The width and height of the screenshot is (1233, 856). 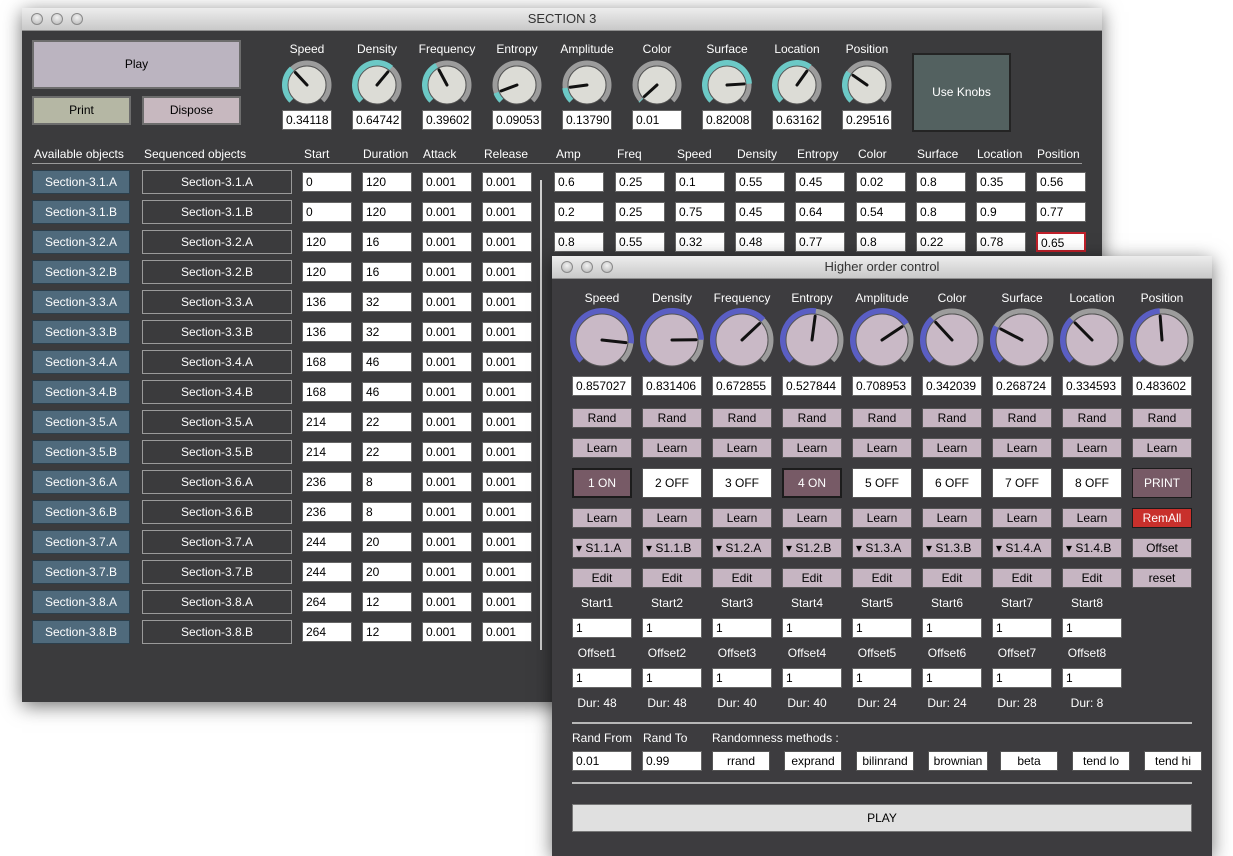 I want to click on duration-field: 22, so click(x=387, y=452).